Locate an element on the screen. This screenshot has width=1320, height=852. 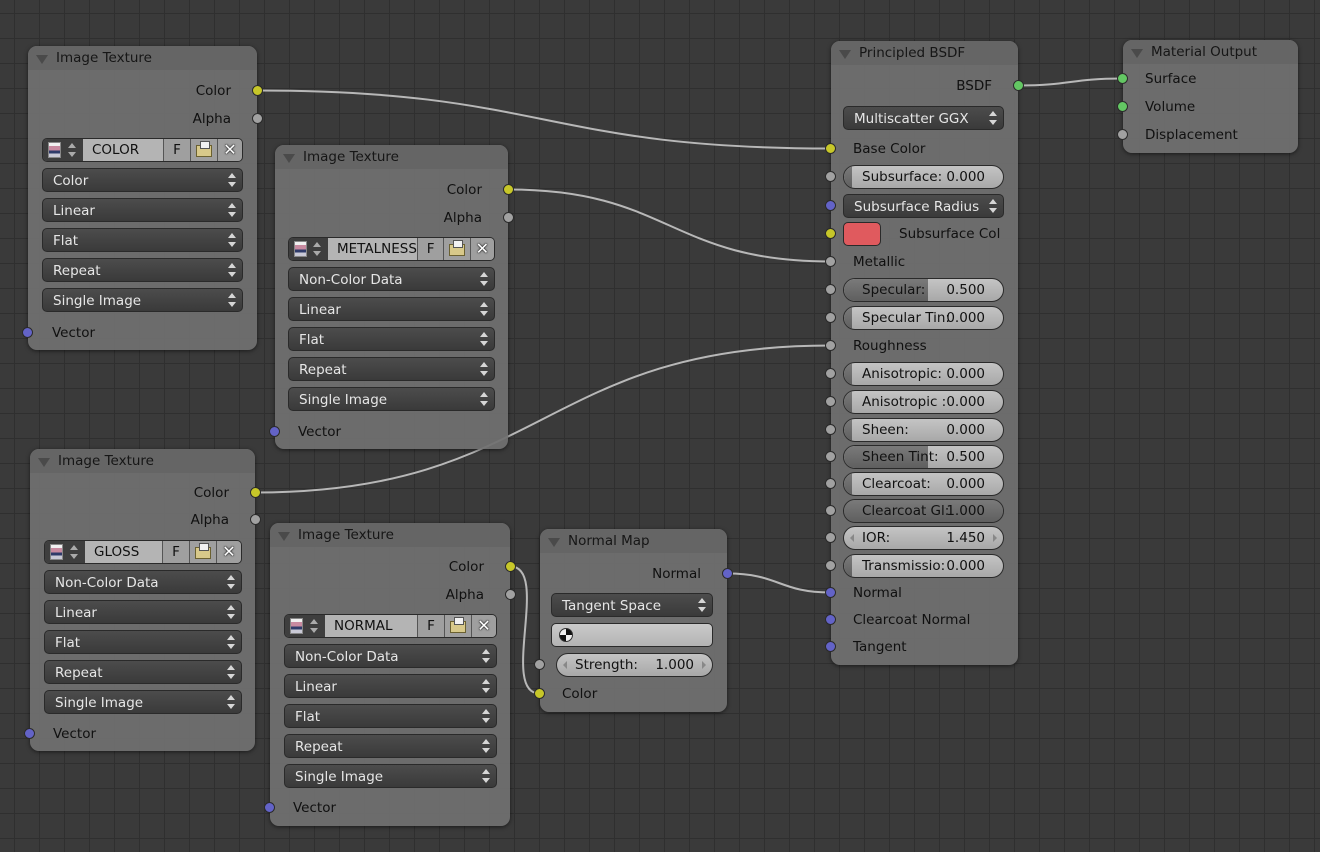
sheen-tint-slider: Sheen Tint: 0.500 is located at coordinates (923, 457).